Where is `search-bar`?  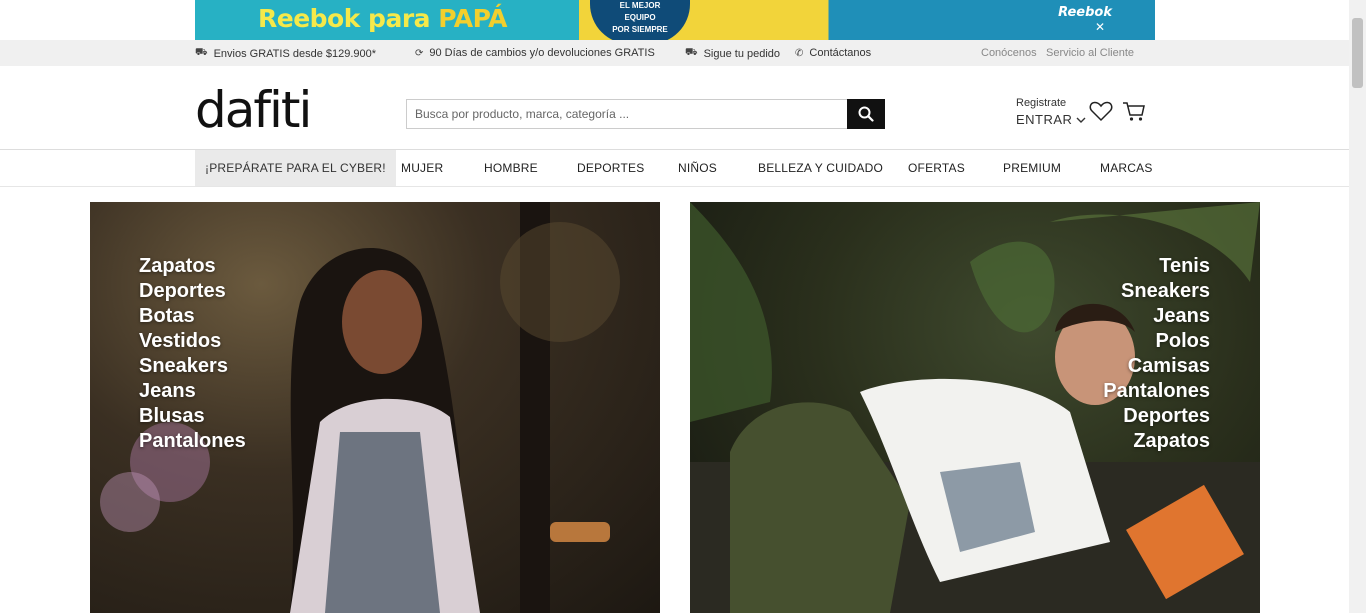 search-bar is located at coordinates (645, 114).